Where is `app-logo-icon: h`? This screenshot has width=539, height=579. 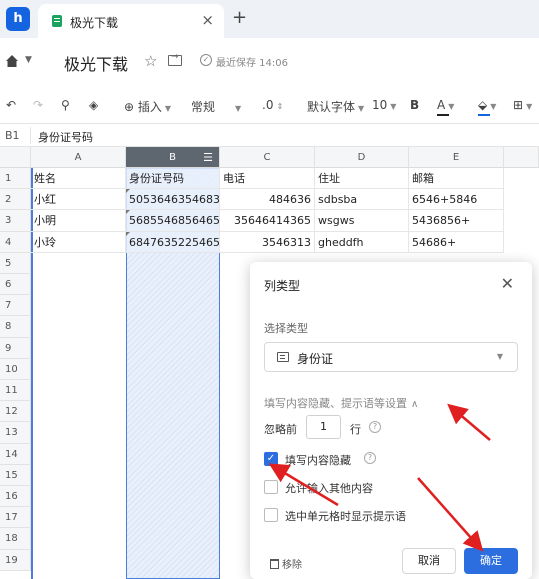
app-logo-icon: h is located at coordinates (18, 19).